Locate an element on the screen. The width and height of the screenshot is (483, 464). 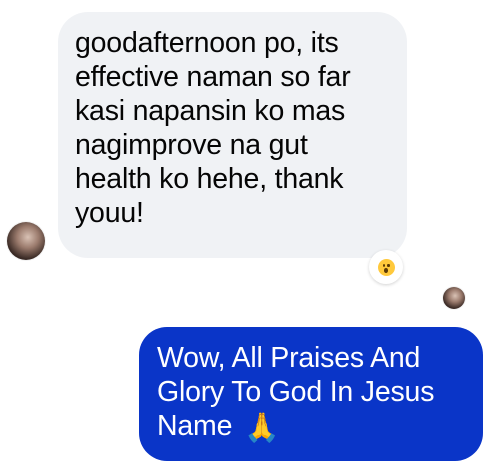
sender-avatar is located at coordinates (26, 241).